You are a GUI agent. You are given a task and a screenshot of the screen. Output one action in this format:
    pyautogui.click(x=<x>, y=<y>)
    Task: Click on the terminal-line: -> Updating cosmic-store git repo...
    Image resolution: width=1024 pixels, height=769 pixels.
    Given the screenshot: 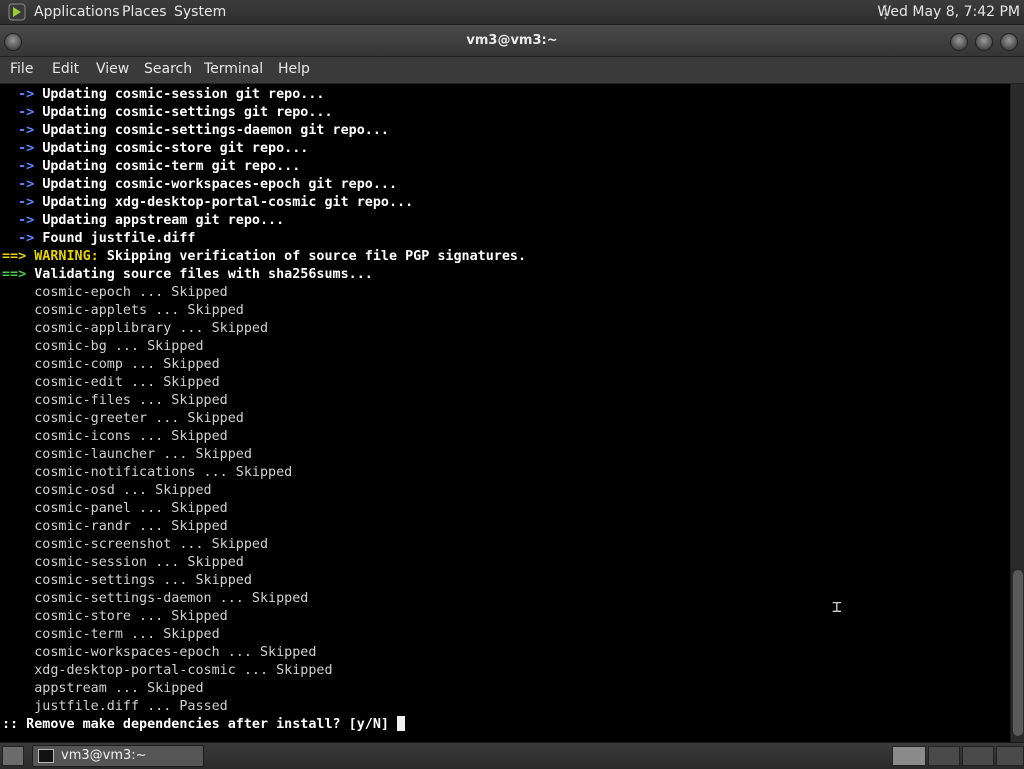 What is the action you would take?
    pyautogui.click(x=264, y=149)
    